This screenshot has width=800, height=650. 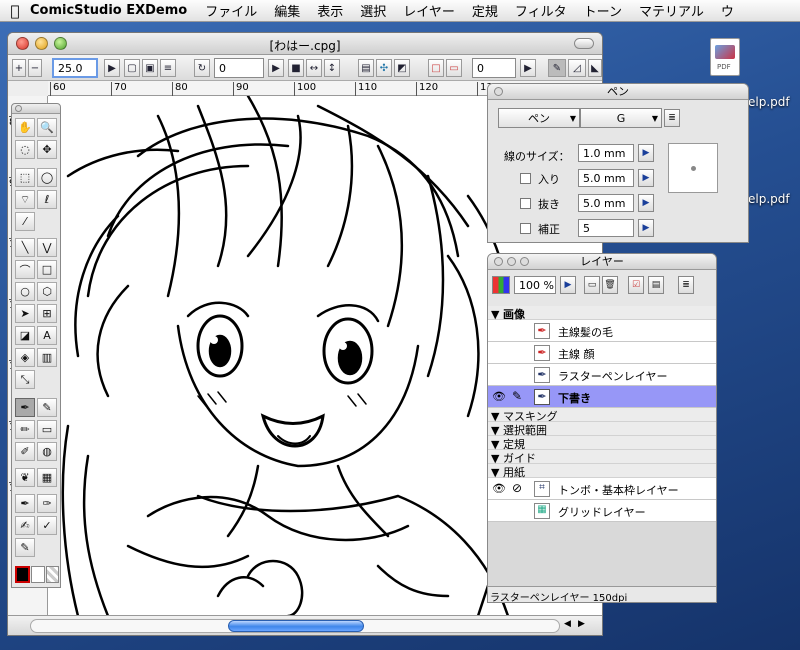 What do you see at coordinates (610, 285) in the screenshot?
I see `delete-layer-icon: 🗑` at bounding box center [610, 285].